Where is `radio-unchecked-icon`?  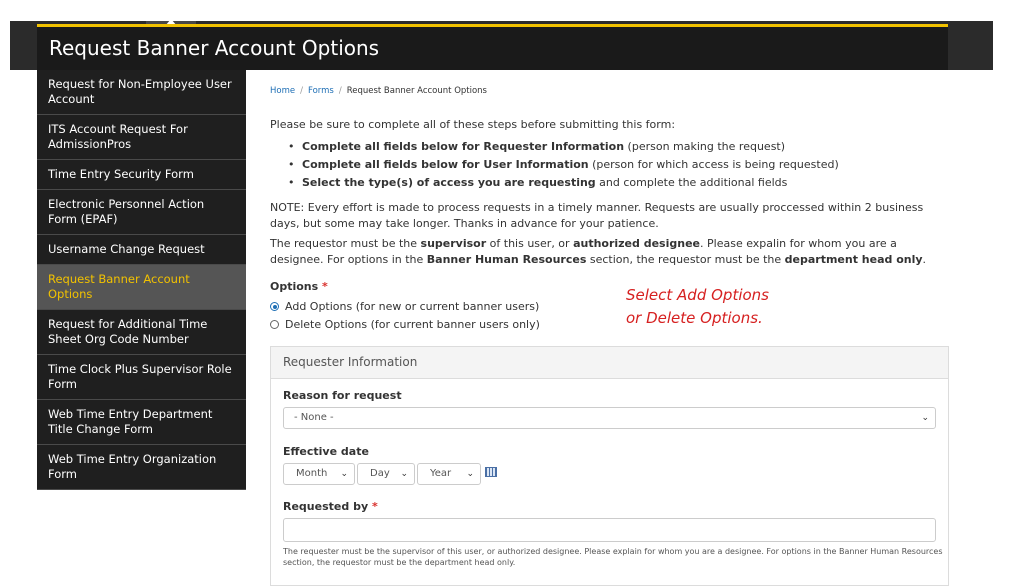 radio-unchecked-icon is located at coordinates (274, 324).